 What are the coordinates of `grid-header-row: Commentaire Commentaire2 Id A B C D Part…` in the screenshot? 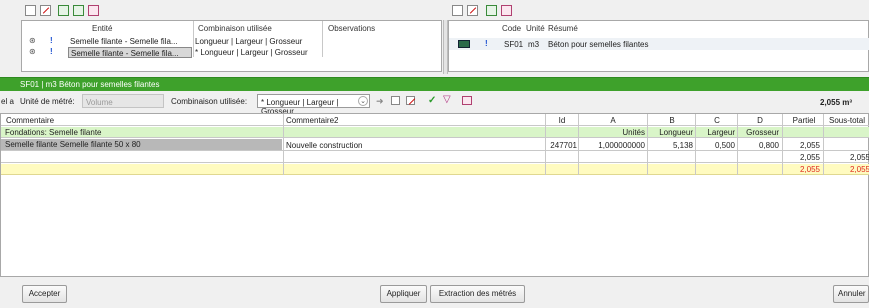 It's located at (435, 120).